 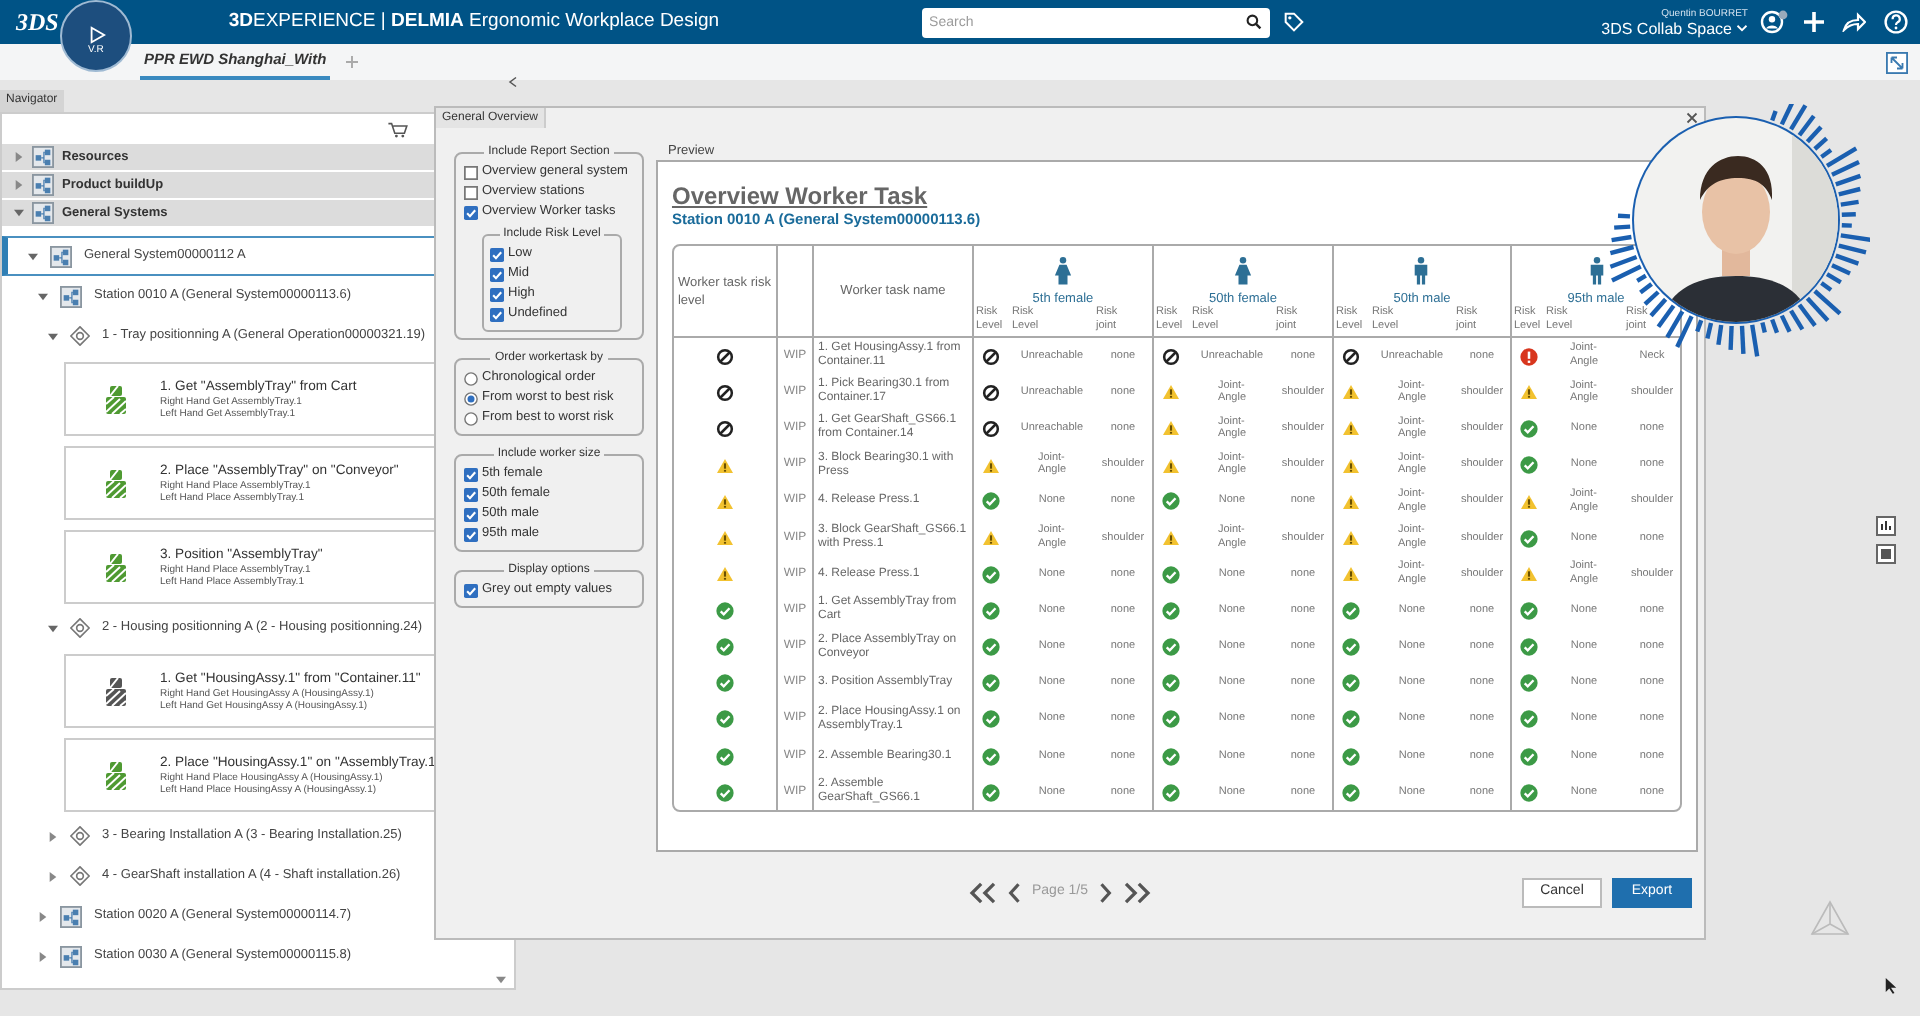 What do you see at coordinates (1105, 892) in the screenshot?
I see `next-page-icon` at bounding box center [1105, 892].